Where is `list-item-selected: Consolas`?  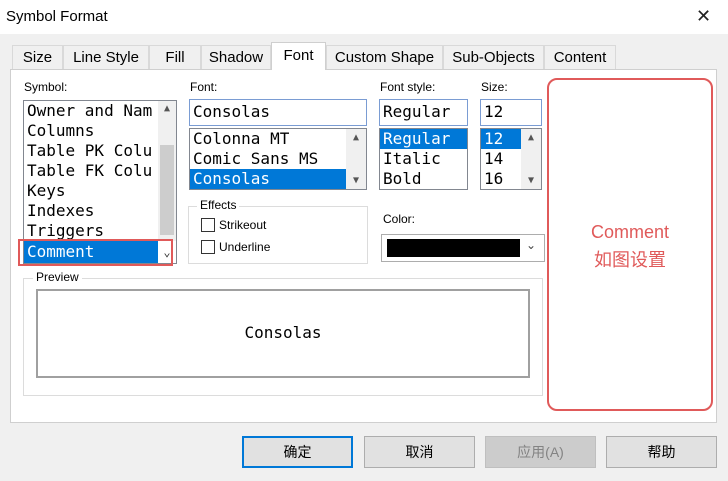
list-item-selected: Consolas is located at coordinates (268, 179).